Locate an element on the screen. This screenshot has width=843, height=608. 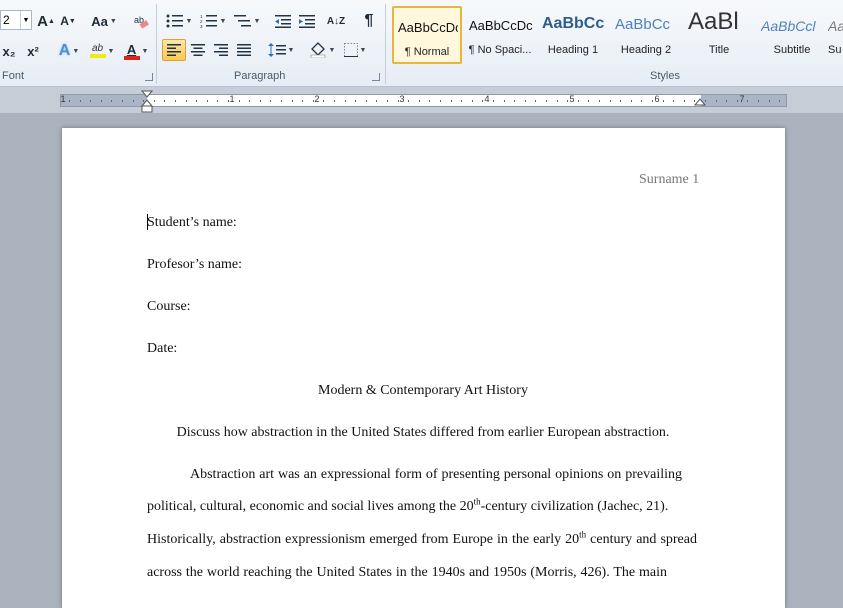
justify-button is located at coordinates (244, 50).